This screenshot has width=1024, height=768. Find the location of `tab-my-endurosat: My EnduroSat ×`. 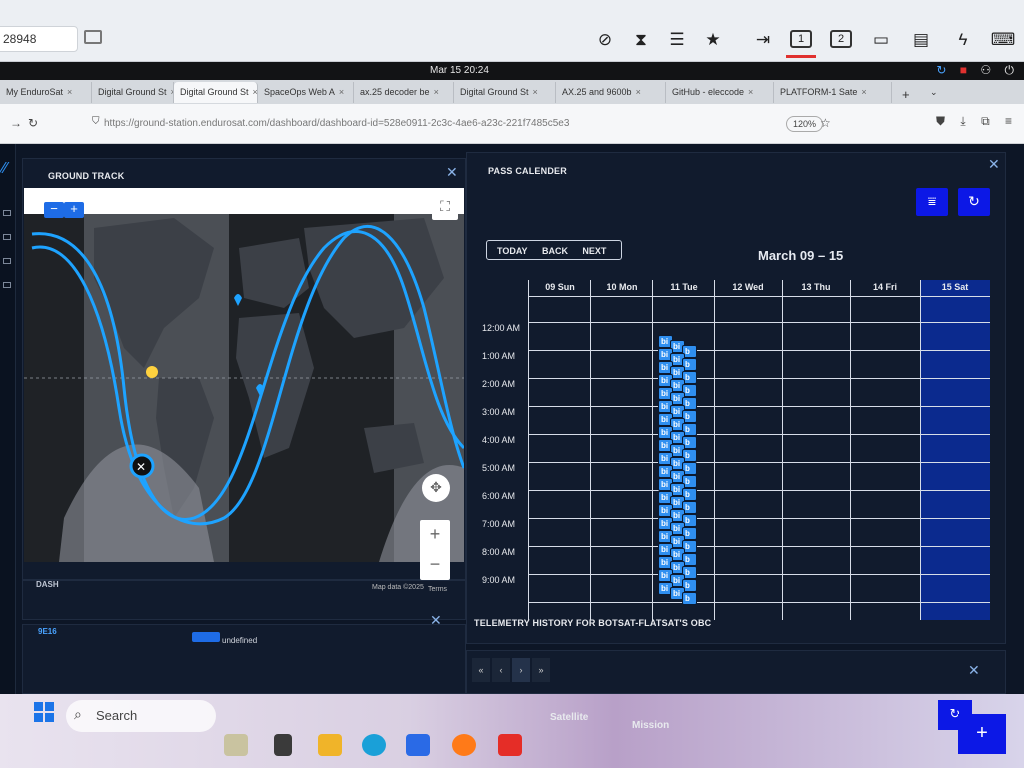

tab-my-endurosat: My EnduroSat × is located at coordinates (46, 92).